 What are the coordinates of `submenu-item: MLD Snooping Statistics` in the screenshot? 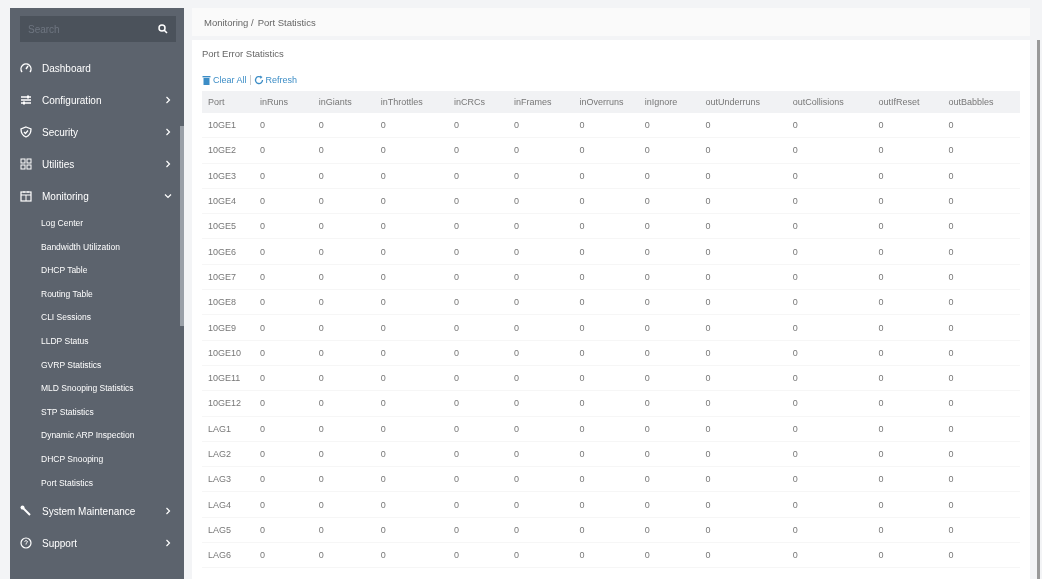 It's located at (97, 389).